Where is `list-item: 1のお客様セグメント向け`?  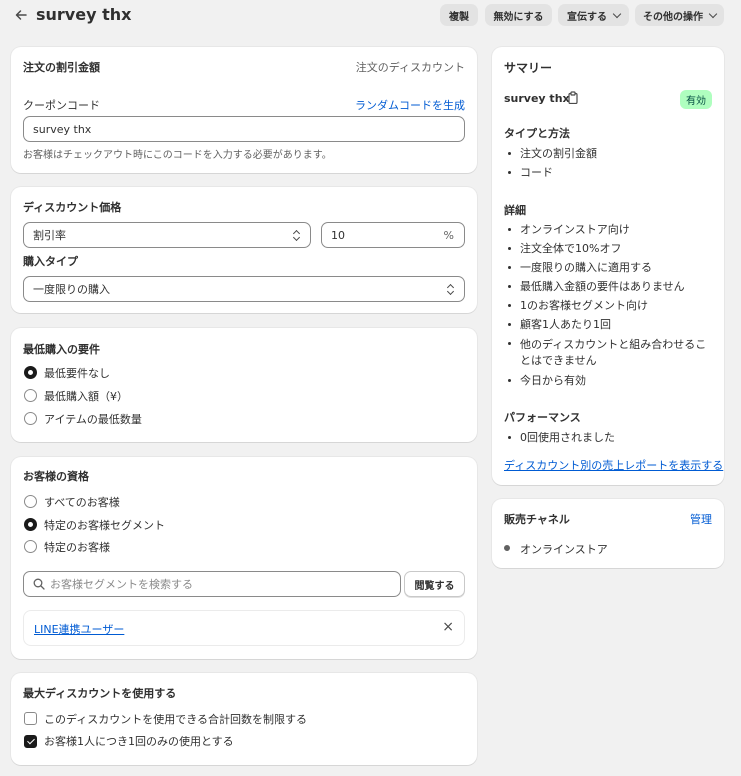
list-item: 1のお客様セグメント向け is located at coordinates (609, 306).